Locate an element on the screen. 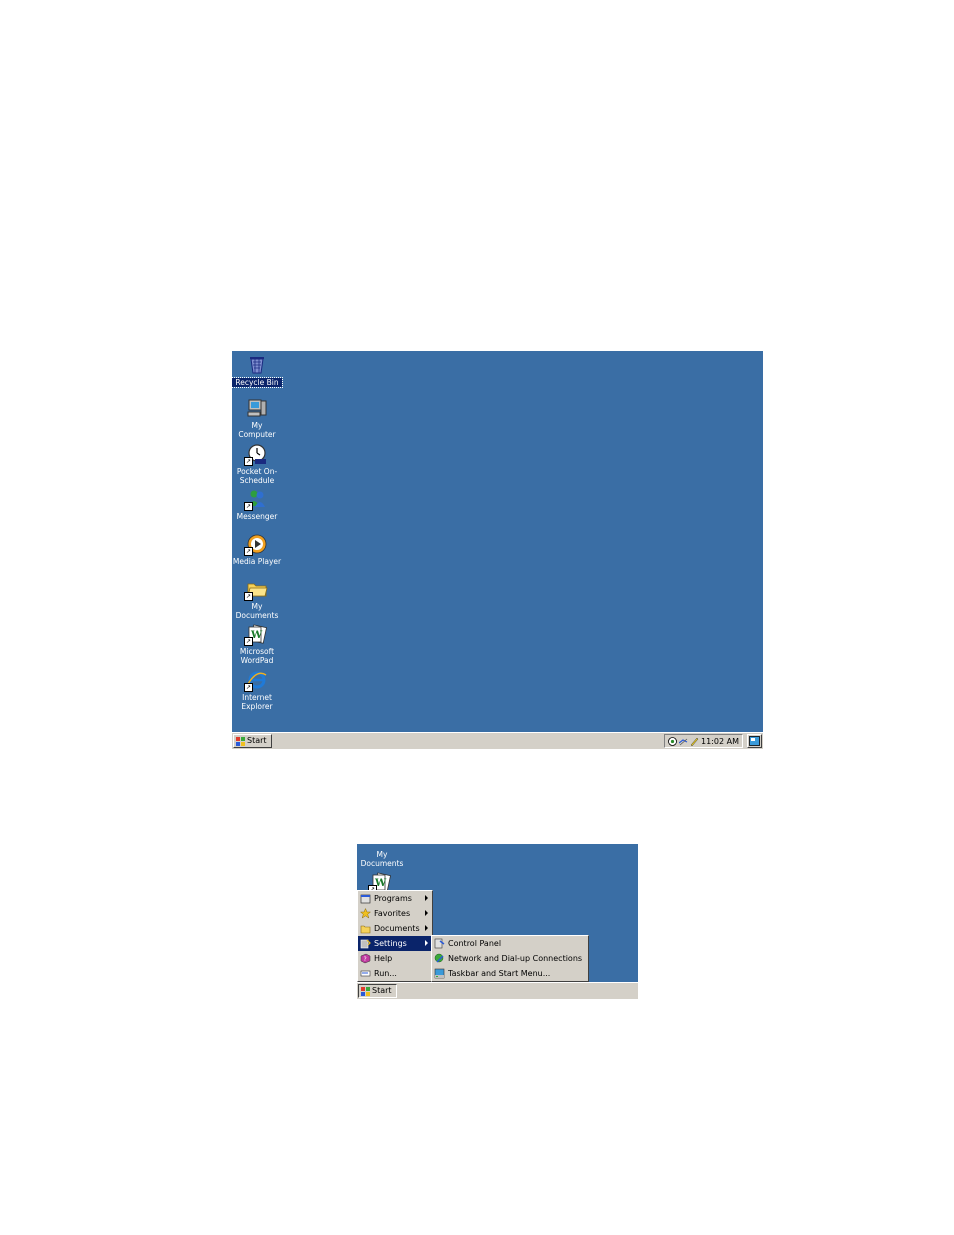  menu-item-label: Programs is located at coordinates (393, 898).